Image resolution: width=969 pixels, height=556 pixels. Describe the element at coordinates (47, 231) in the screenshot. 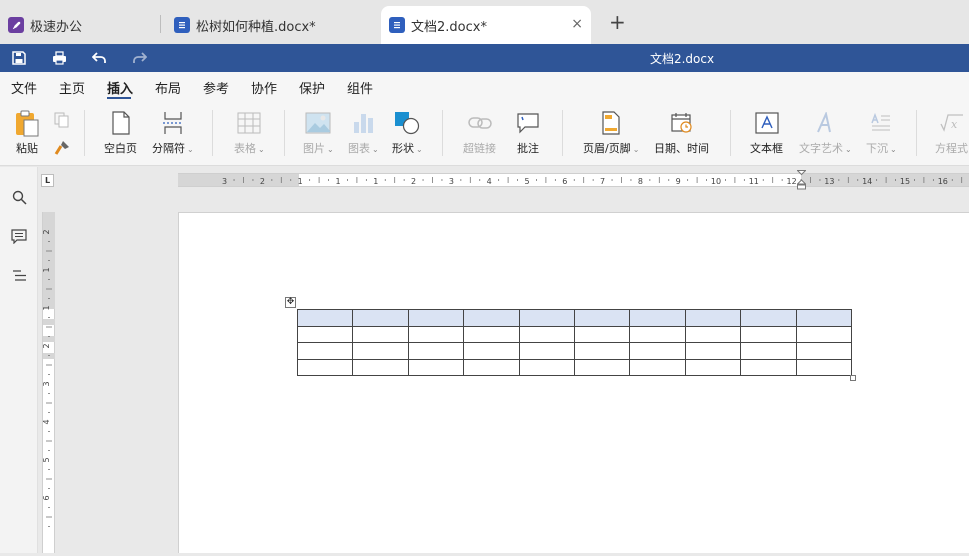

I see `ruler-number: 2` at that location.